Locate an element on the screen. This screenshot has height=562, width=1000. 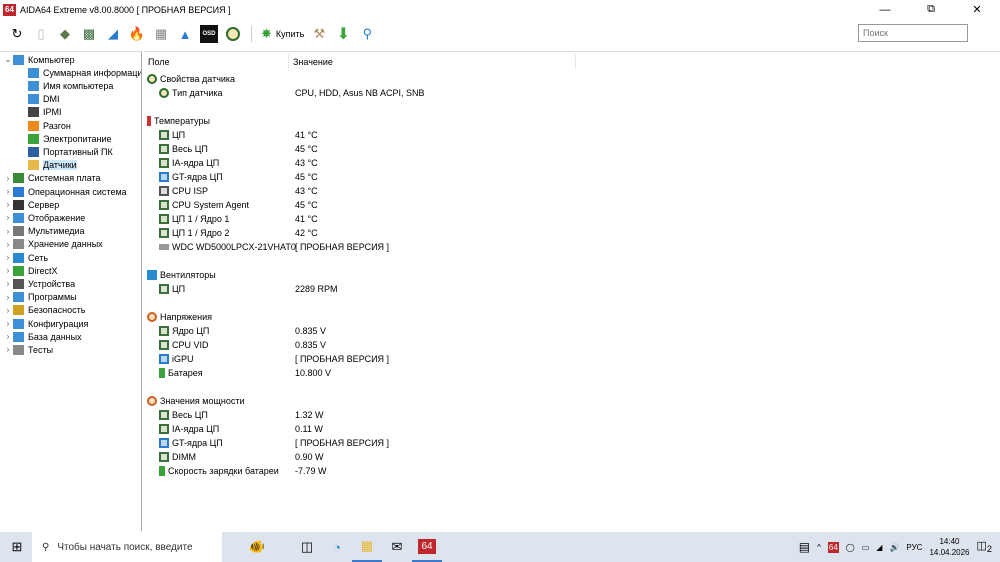
sensor-row: ЦП 41 °C is located at coordinates (459, 135).